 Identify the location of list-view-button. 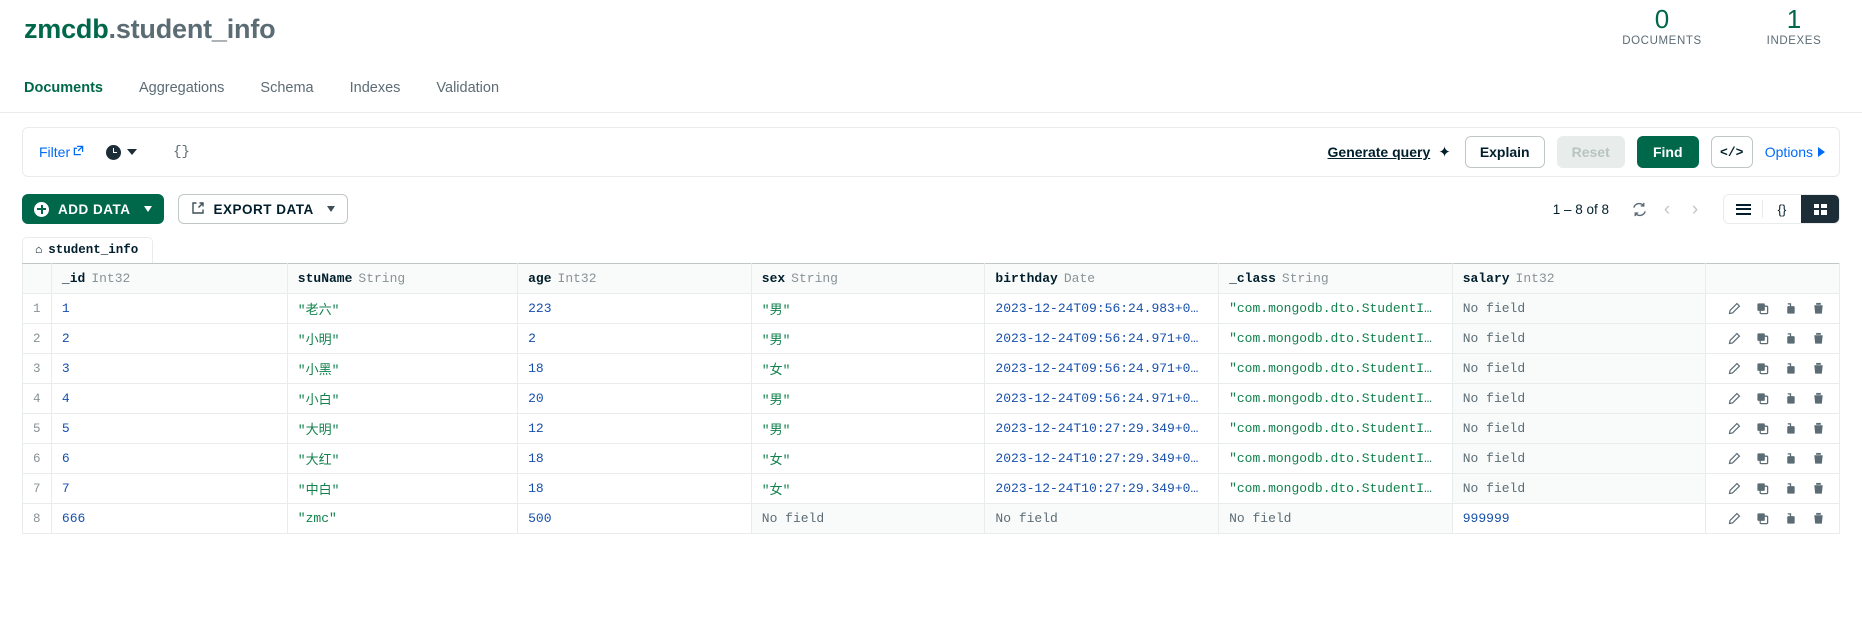
(1743, 209).